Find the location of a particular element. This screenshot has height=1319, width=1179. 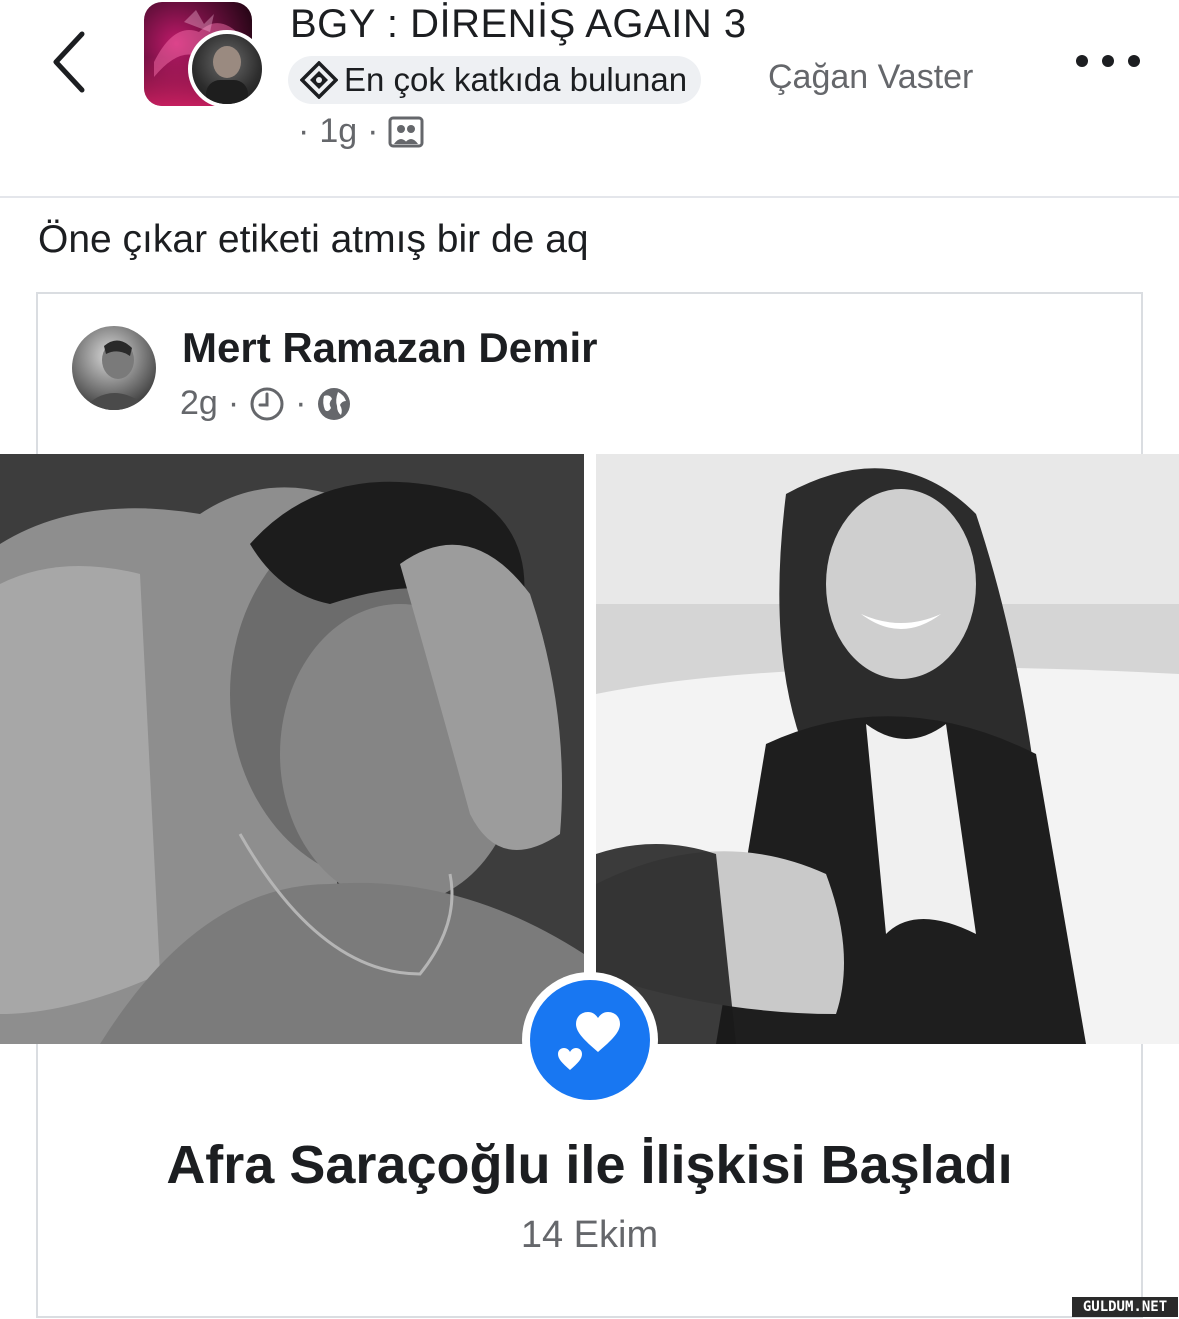

shared-author-name: Mert Ramazan Demir is located at coordinates (389, 348).